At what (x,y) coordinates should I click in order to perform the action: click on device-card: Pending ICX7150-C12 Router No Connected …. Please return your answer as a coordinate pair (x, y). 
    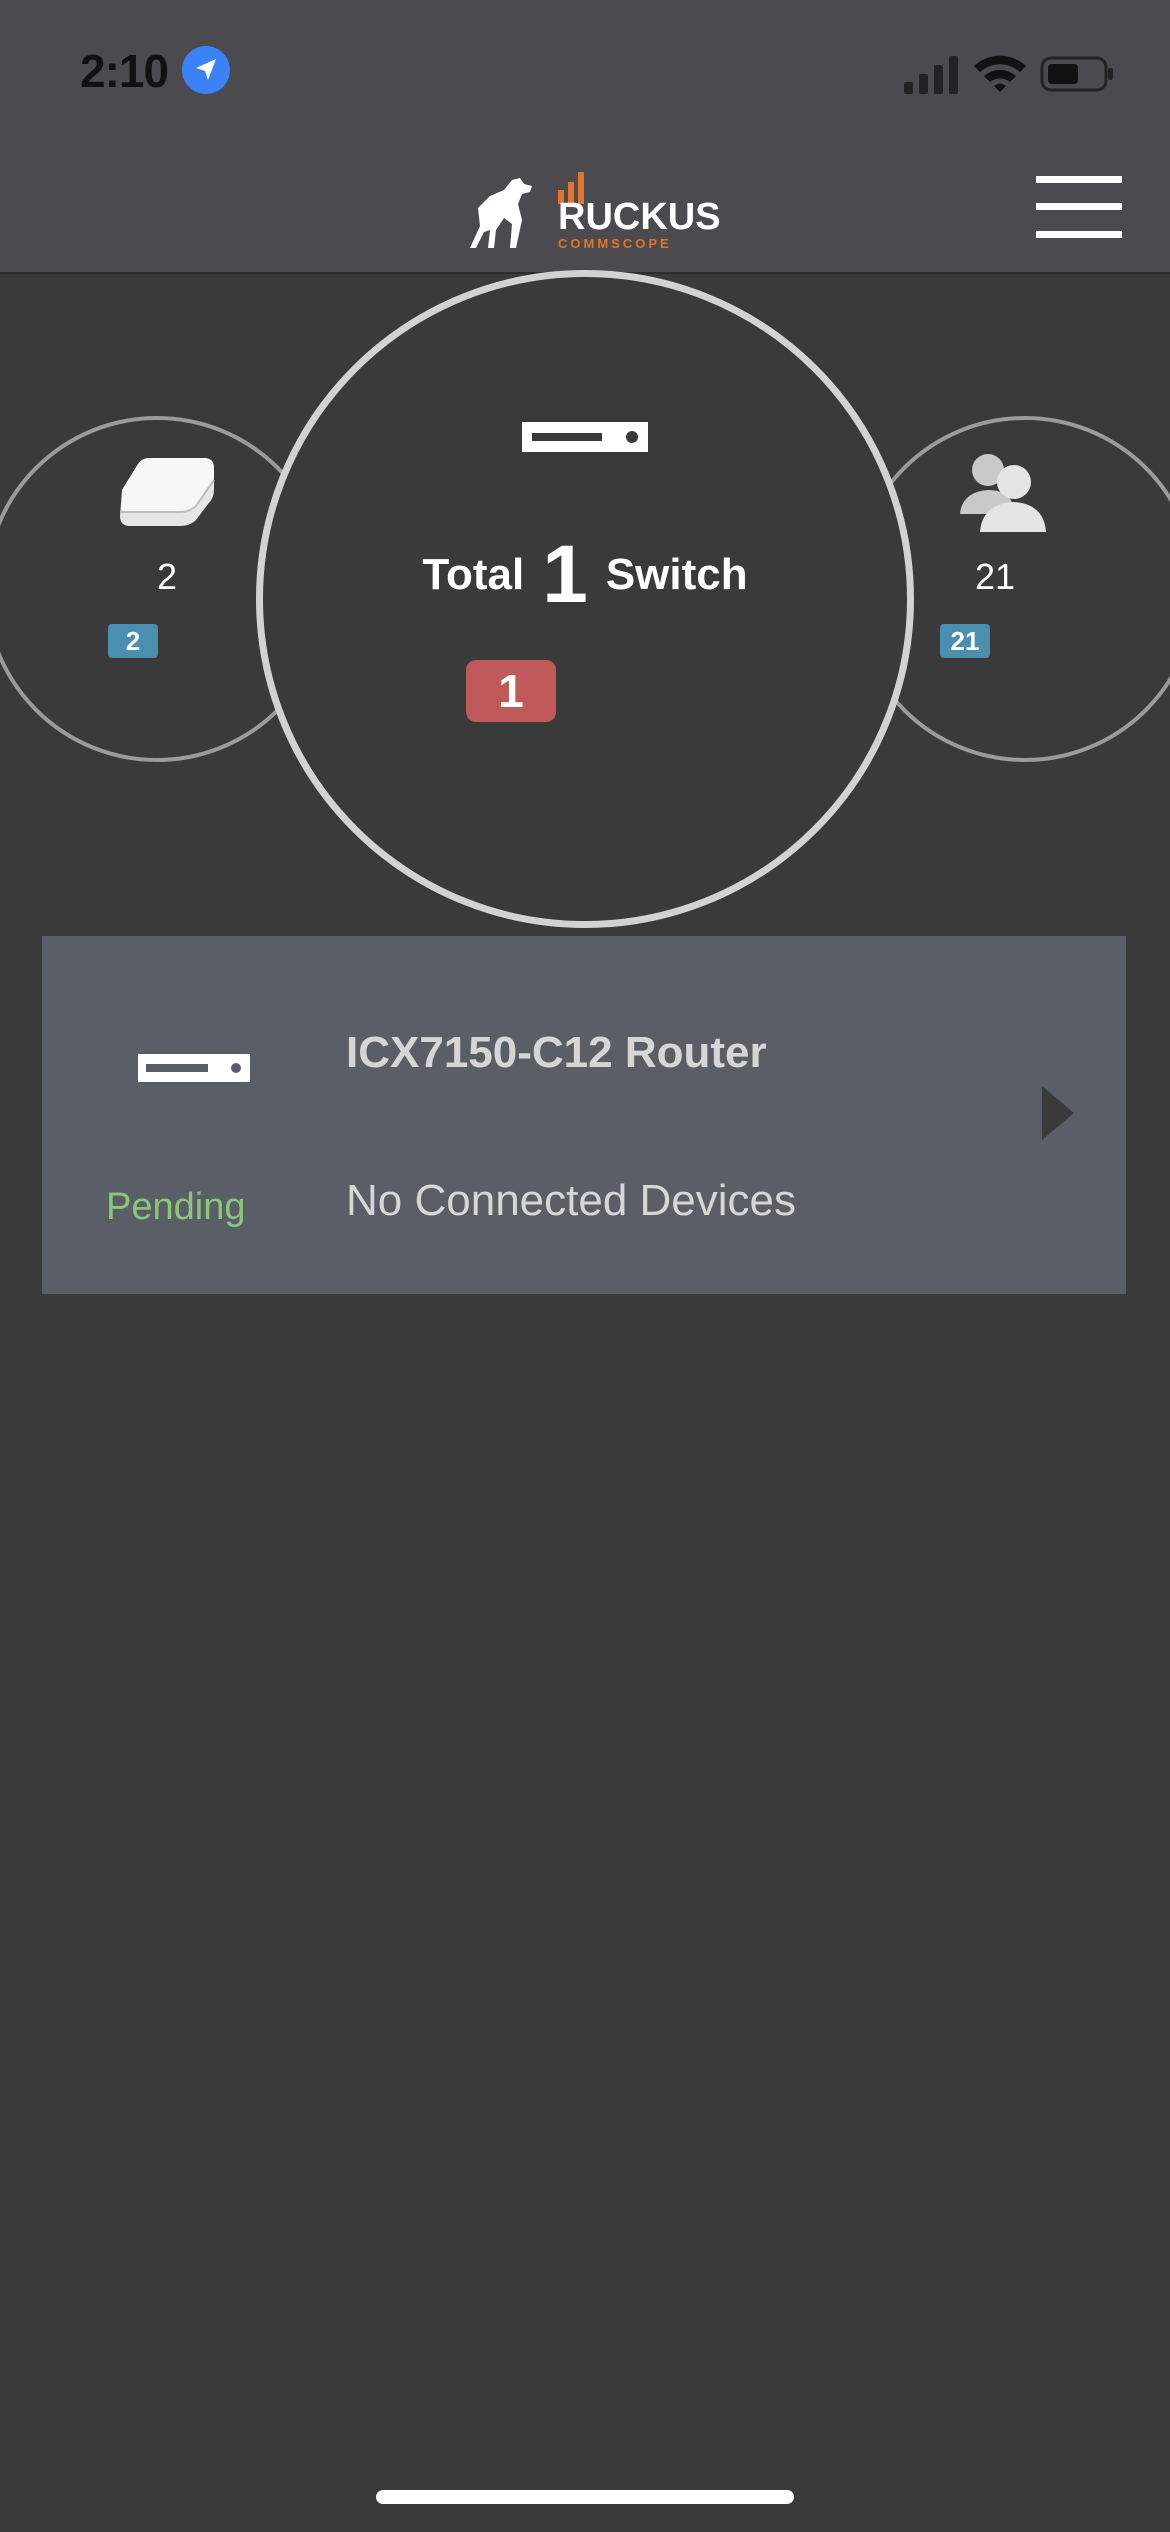
    Looking at the image, I should click on (584, 1115).